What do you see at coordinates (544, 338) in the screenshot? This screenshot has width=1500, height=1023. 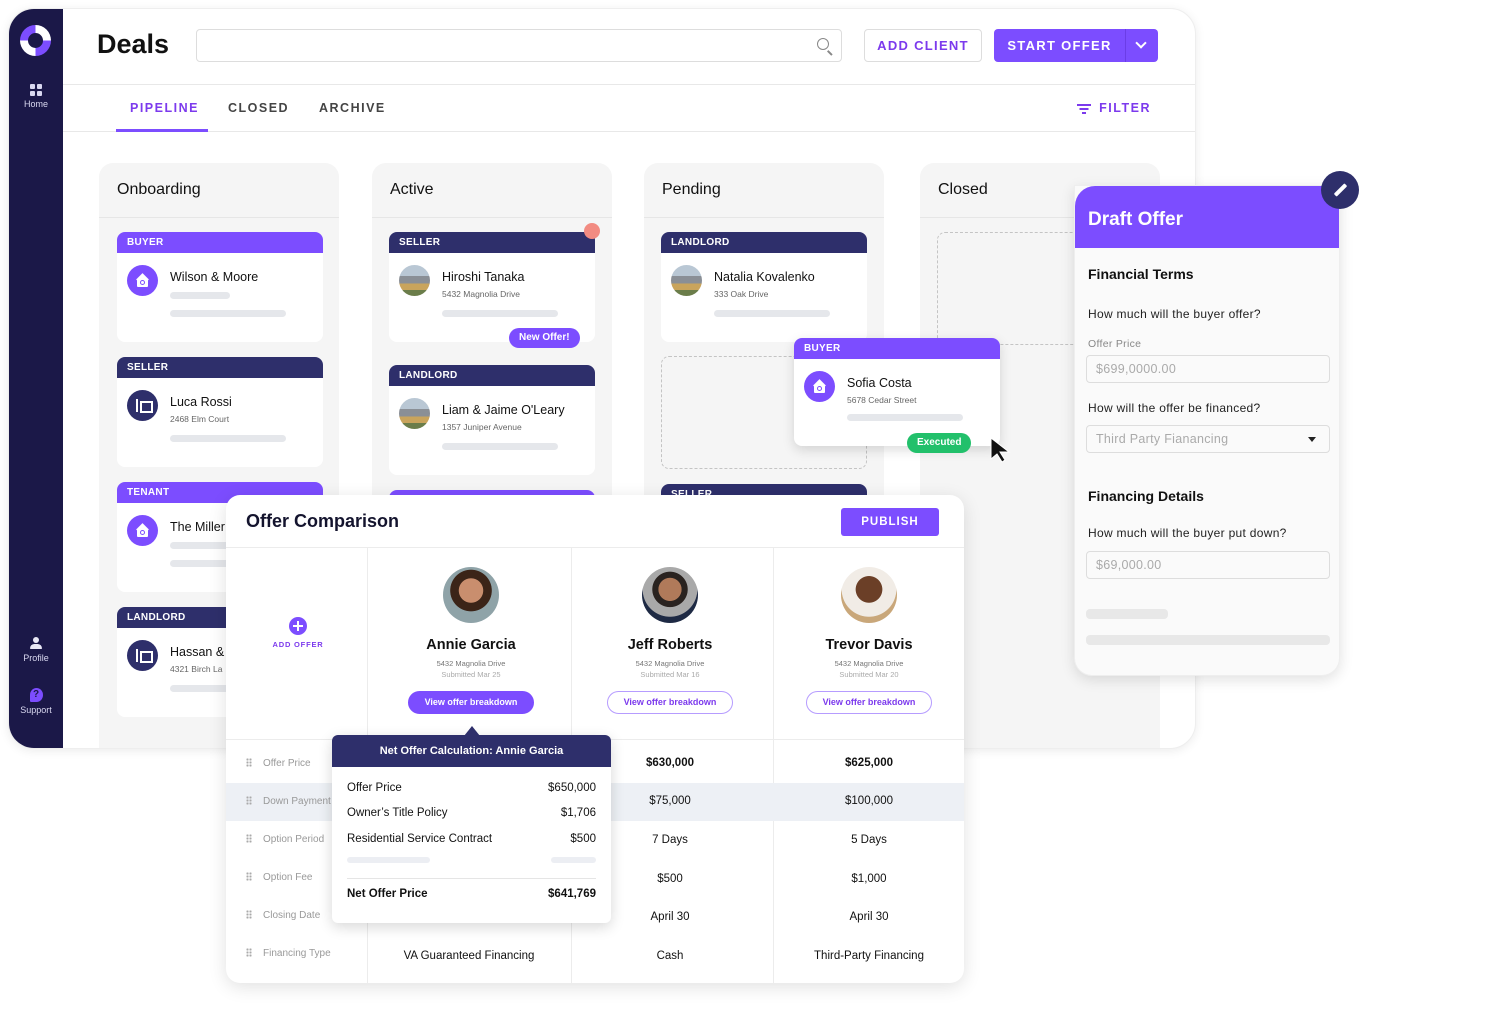 I see `new-offer-badge: New Offer!` at bounding box center [544, 338].